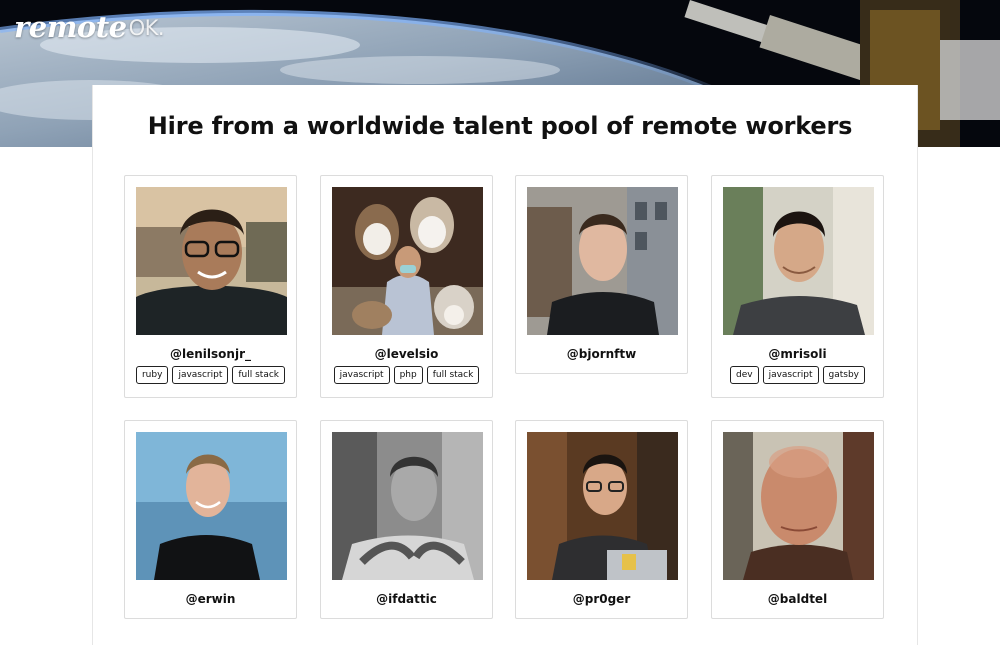 Image resolution: width=1000 pixels, height=645 pixels. Describe the element at coordinates (843, 375) in the screenshot. I see `skill-tag: gatsby` at that location.